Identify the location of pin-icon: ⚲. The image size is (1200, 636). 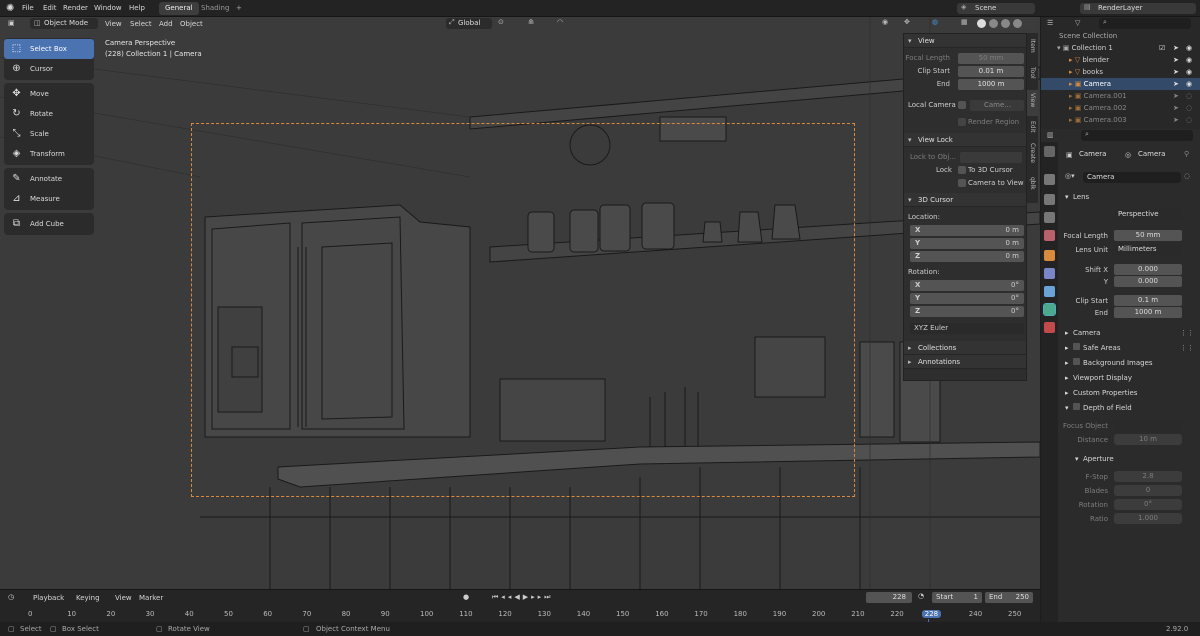
(1186, 154).